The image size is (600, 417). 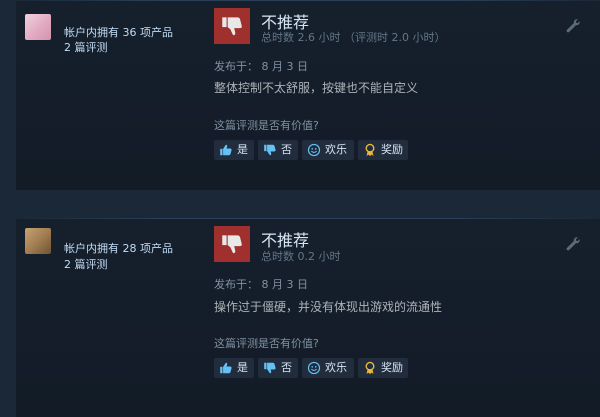 I want to click on products-owned: 帐户内拥有 28 项产品, so click(x=118, y=248).